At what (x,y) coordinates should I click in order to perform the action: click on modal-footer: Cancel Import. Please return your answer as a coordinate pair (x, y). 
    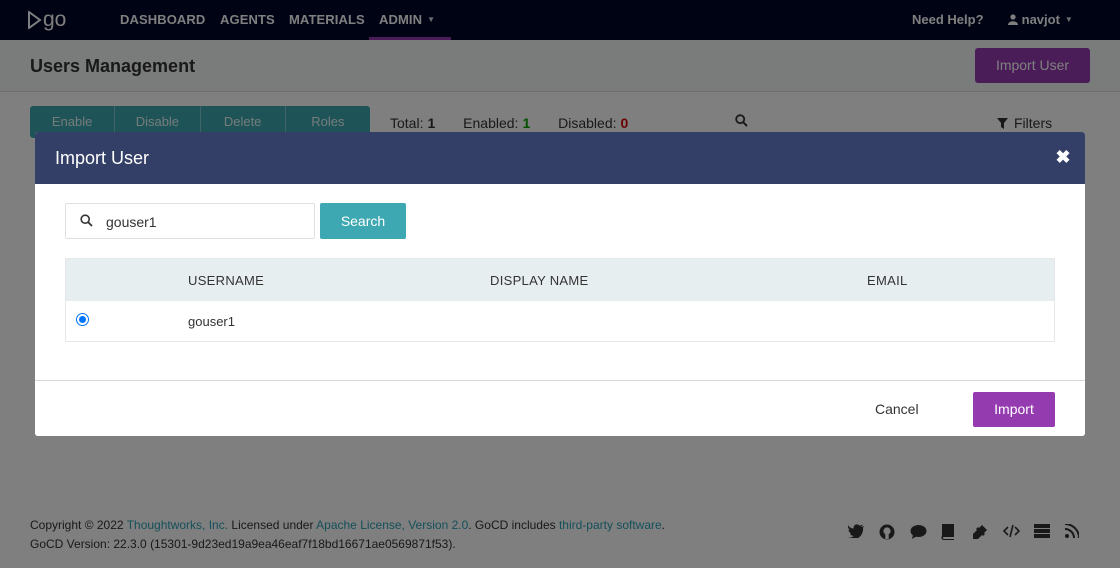
    Looking at the image, I should click on (560, 408).